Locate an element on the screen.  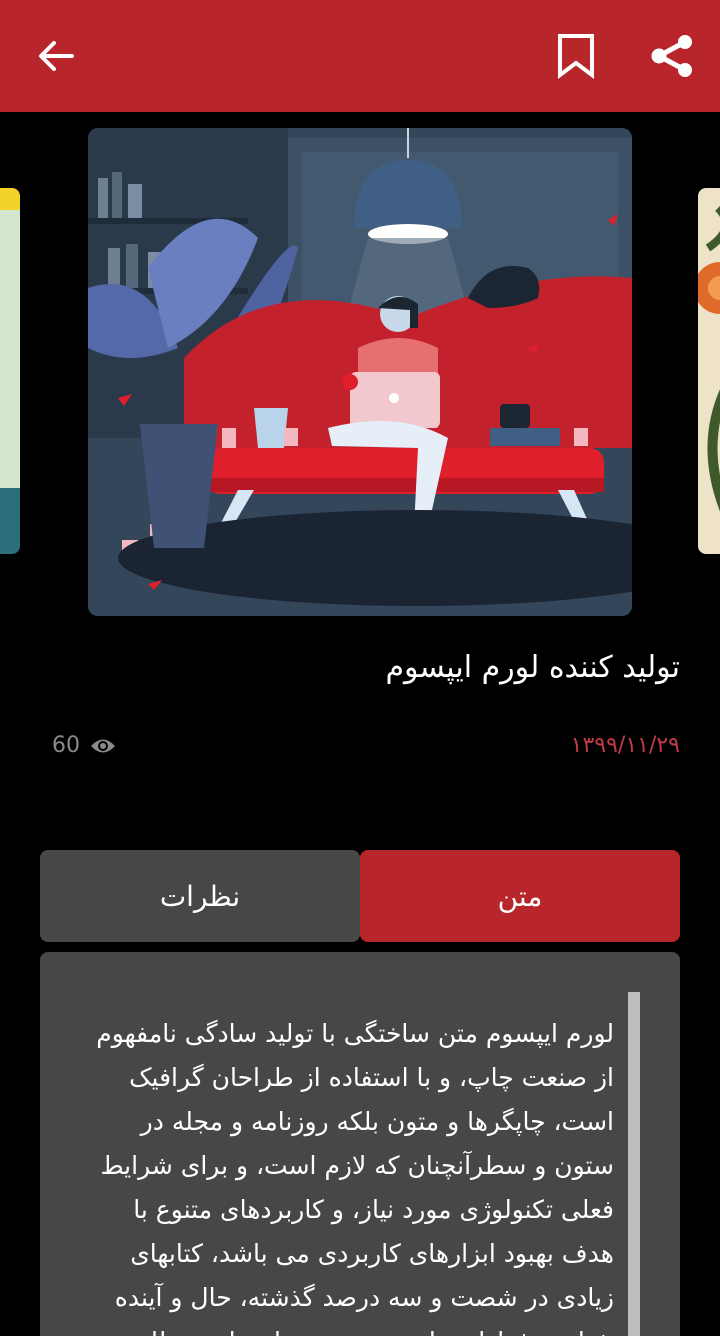
eye-icon is located at coordinates (103, 745).